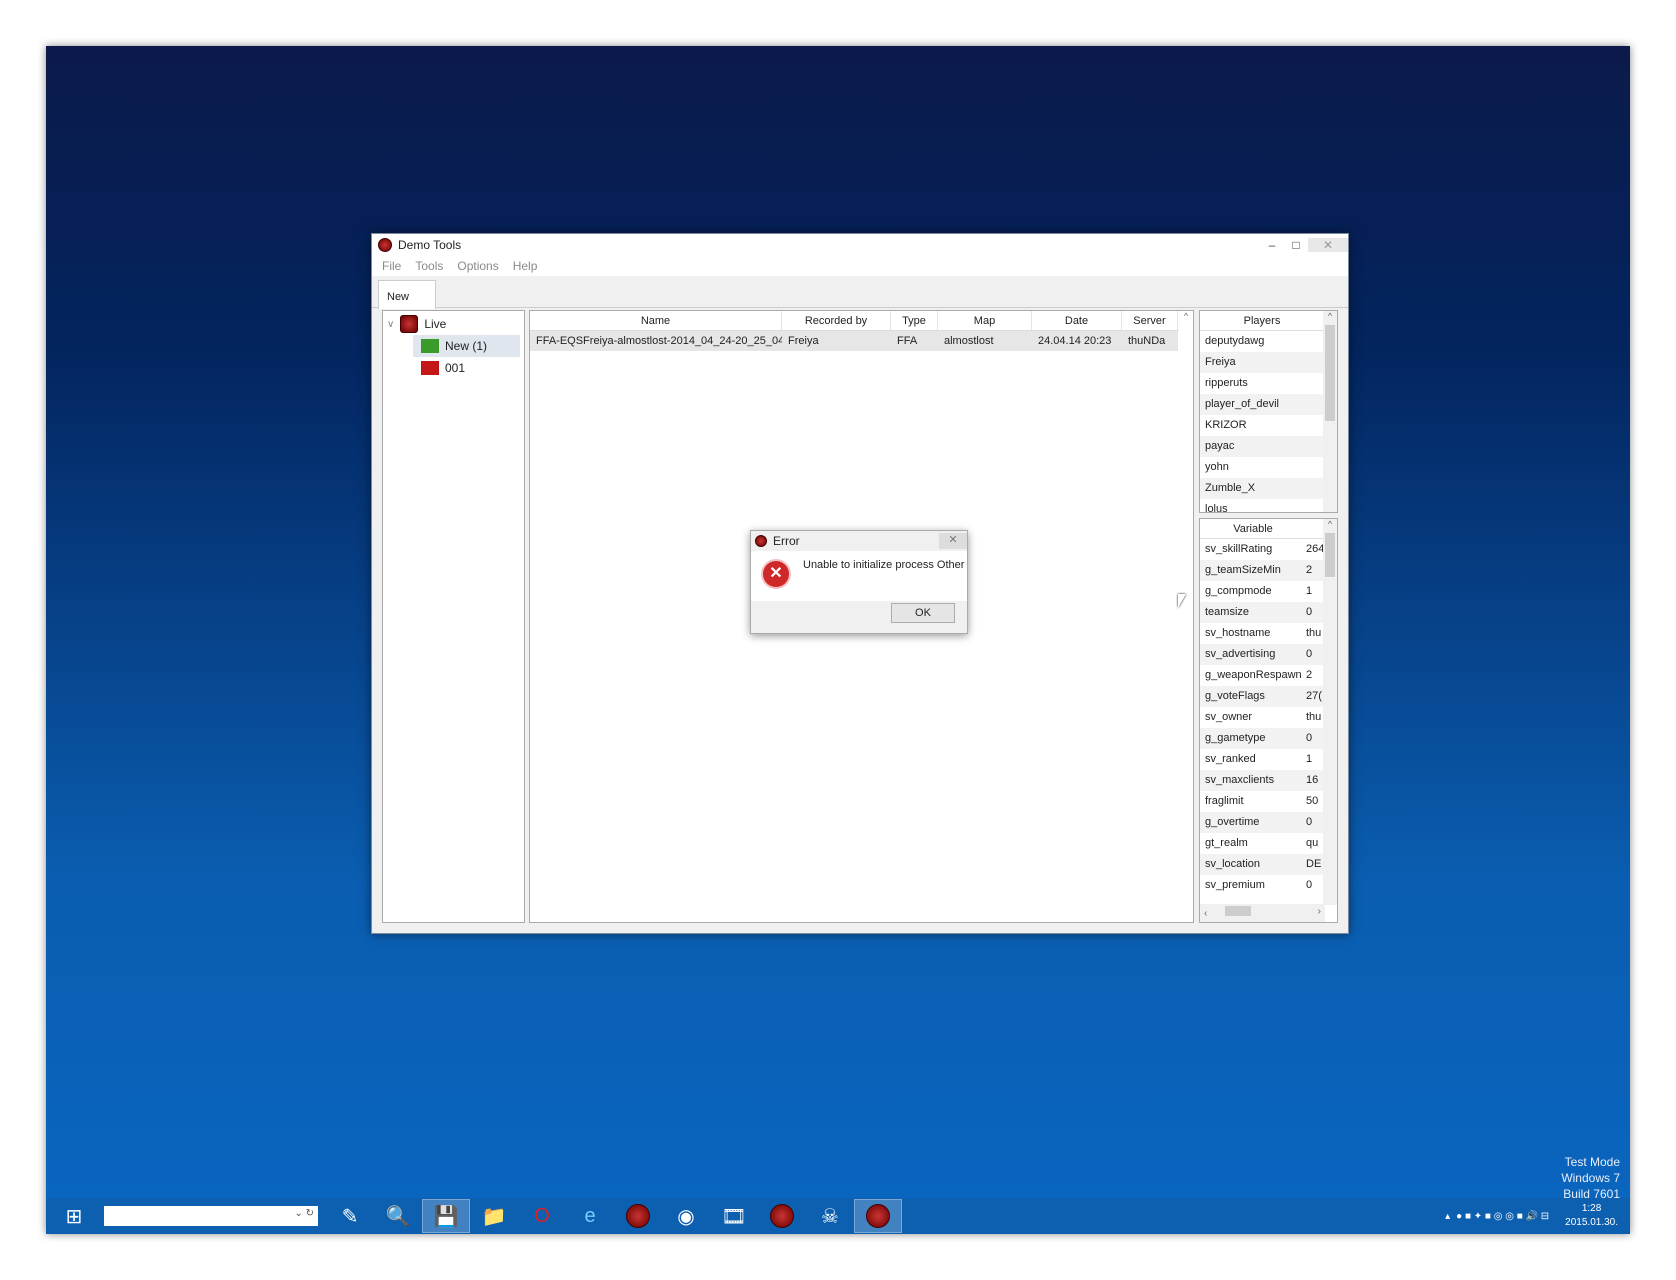  Describe the element at coordinates (1268, 591) in the screenshot. I see `variable-row: g_compmode 1` at that location.